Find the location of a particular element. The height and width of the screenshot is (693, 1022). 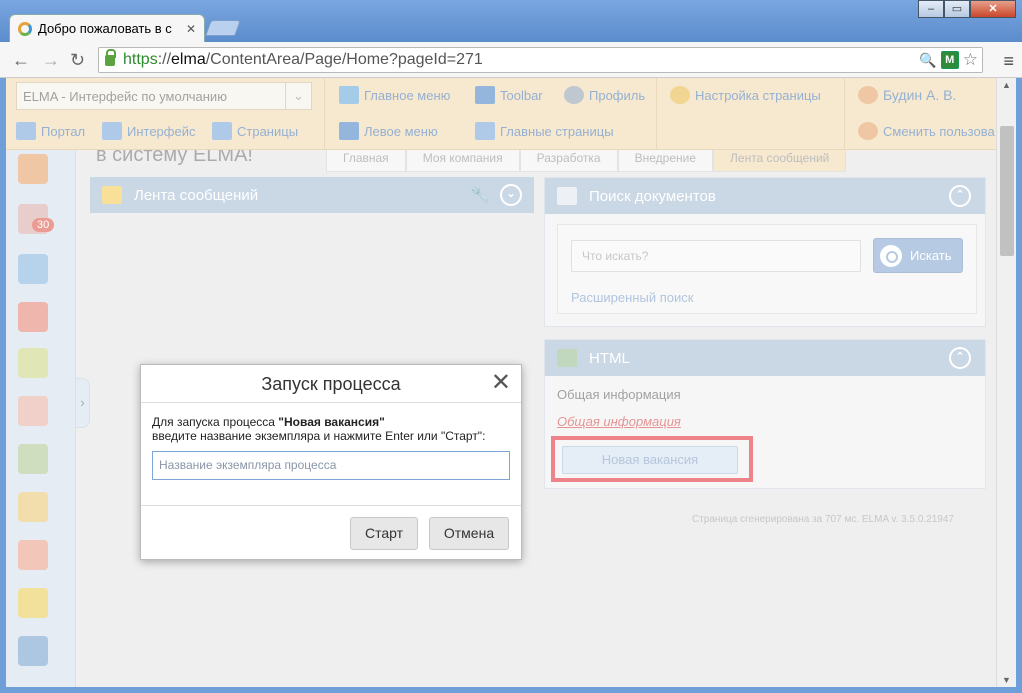

minimize-button: – is located at coordinates (931, 9).